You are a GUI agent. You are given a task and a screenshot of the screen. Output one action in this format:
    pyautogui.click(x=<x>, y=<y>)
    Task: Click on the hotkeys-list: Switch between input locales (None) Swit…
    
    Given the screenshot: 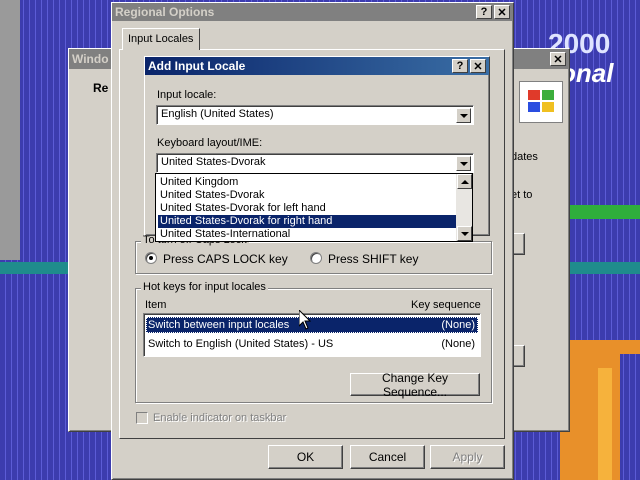 What is the action you would take?
    pyautogui.click(x=312, y=335)
    